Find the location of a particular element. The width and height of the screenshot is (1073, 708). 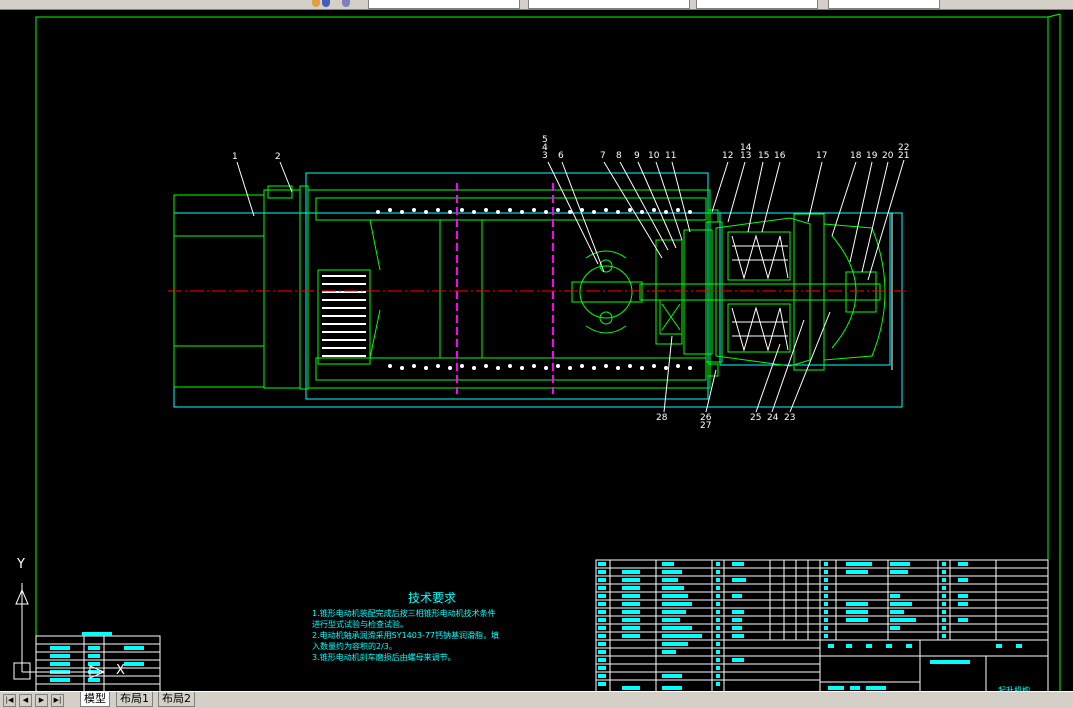

conical-motor is located at coordinates (800, 292).